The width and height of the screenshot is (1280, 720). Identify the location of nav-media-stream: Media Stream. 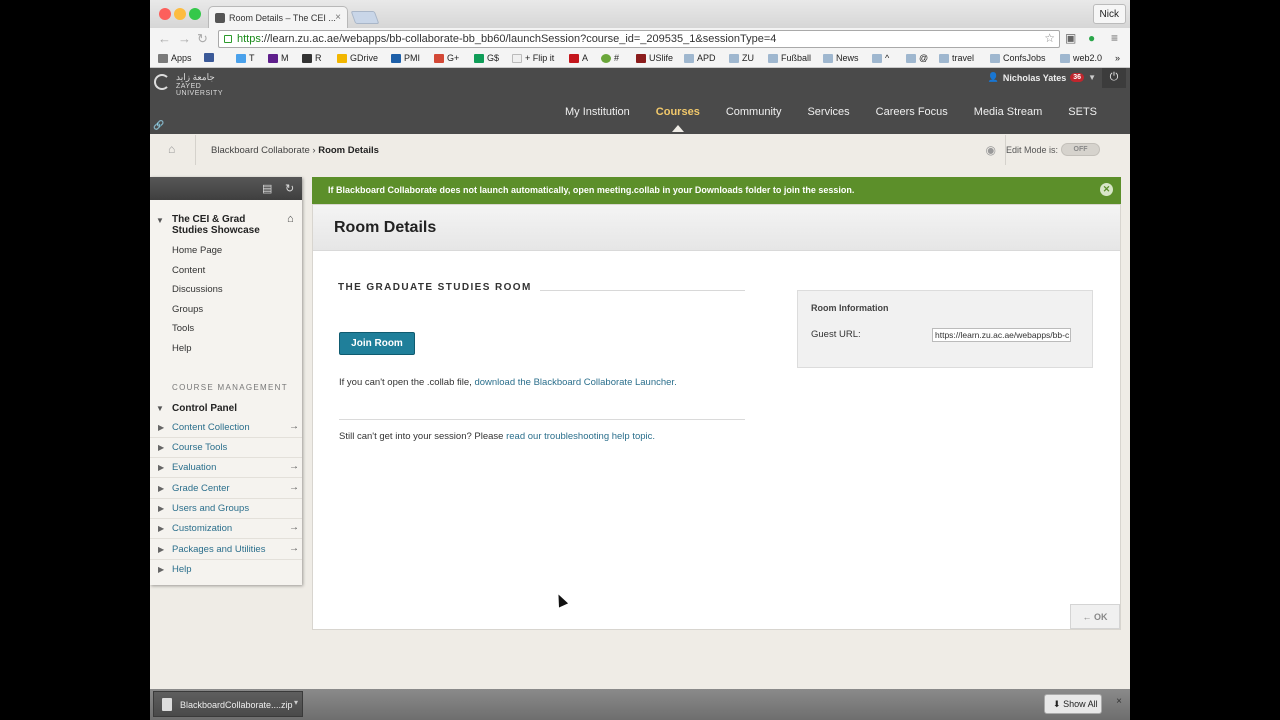
(1008, 112).